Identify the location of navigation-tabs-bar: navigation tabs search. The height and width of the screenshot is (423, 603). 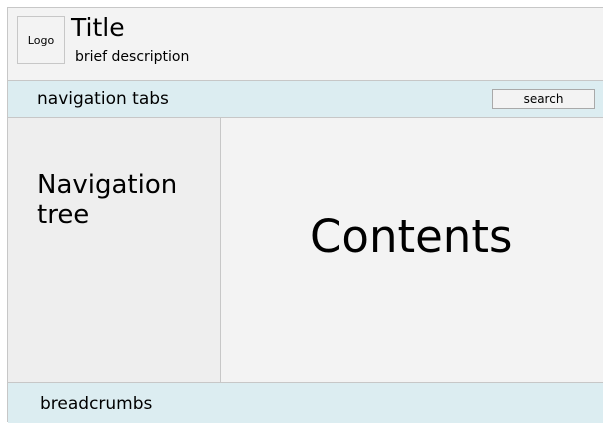
(305, 99).